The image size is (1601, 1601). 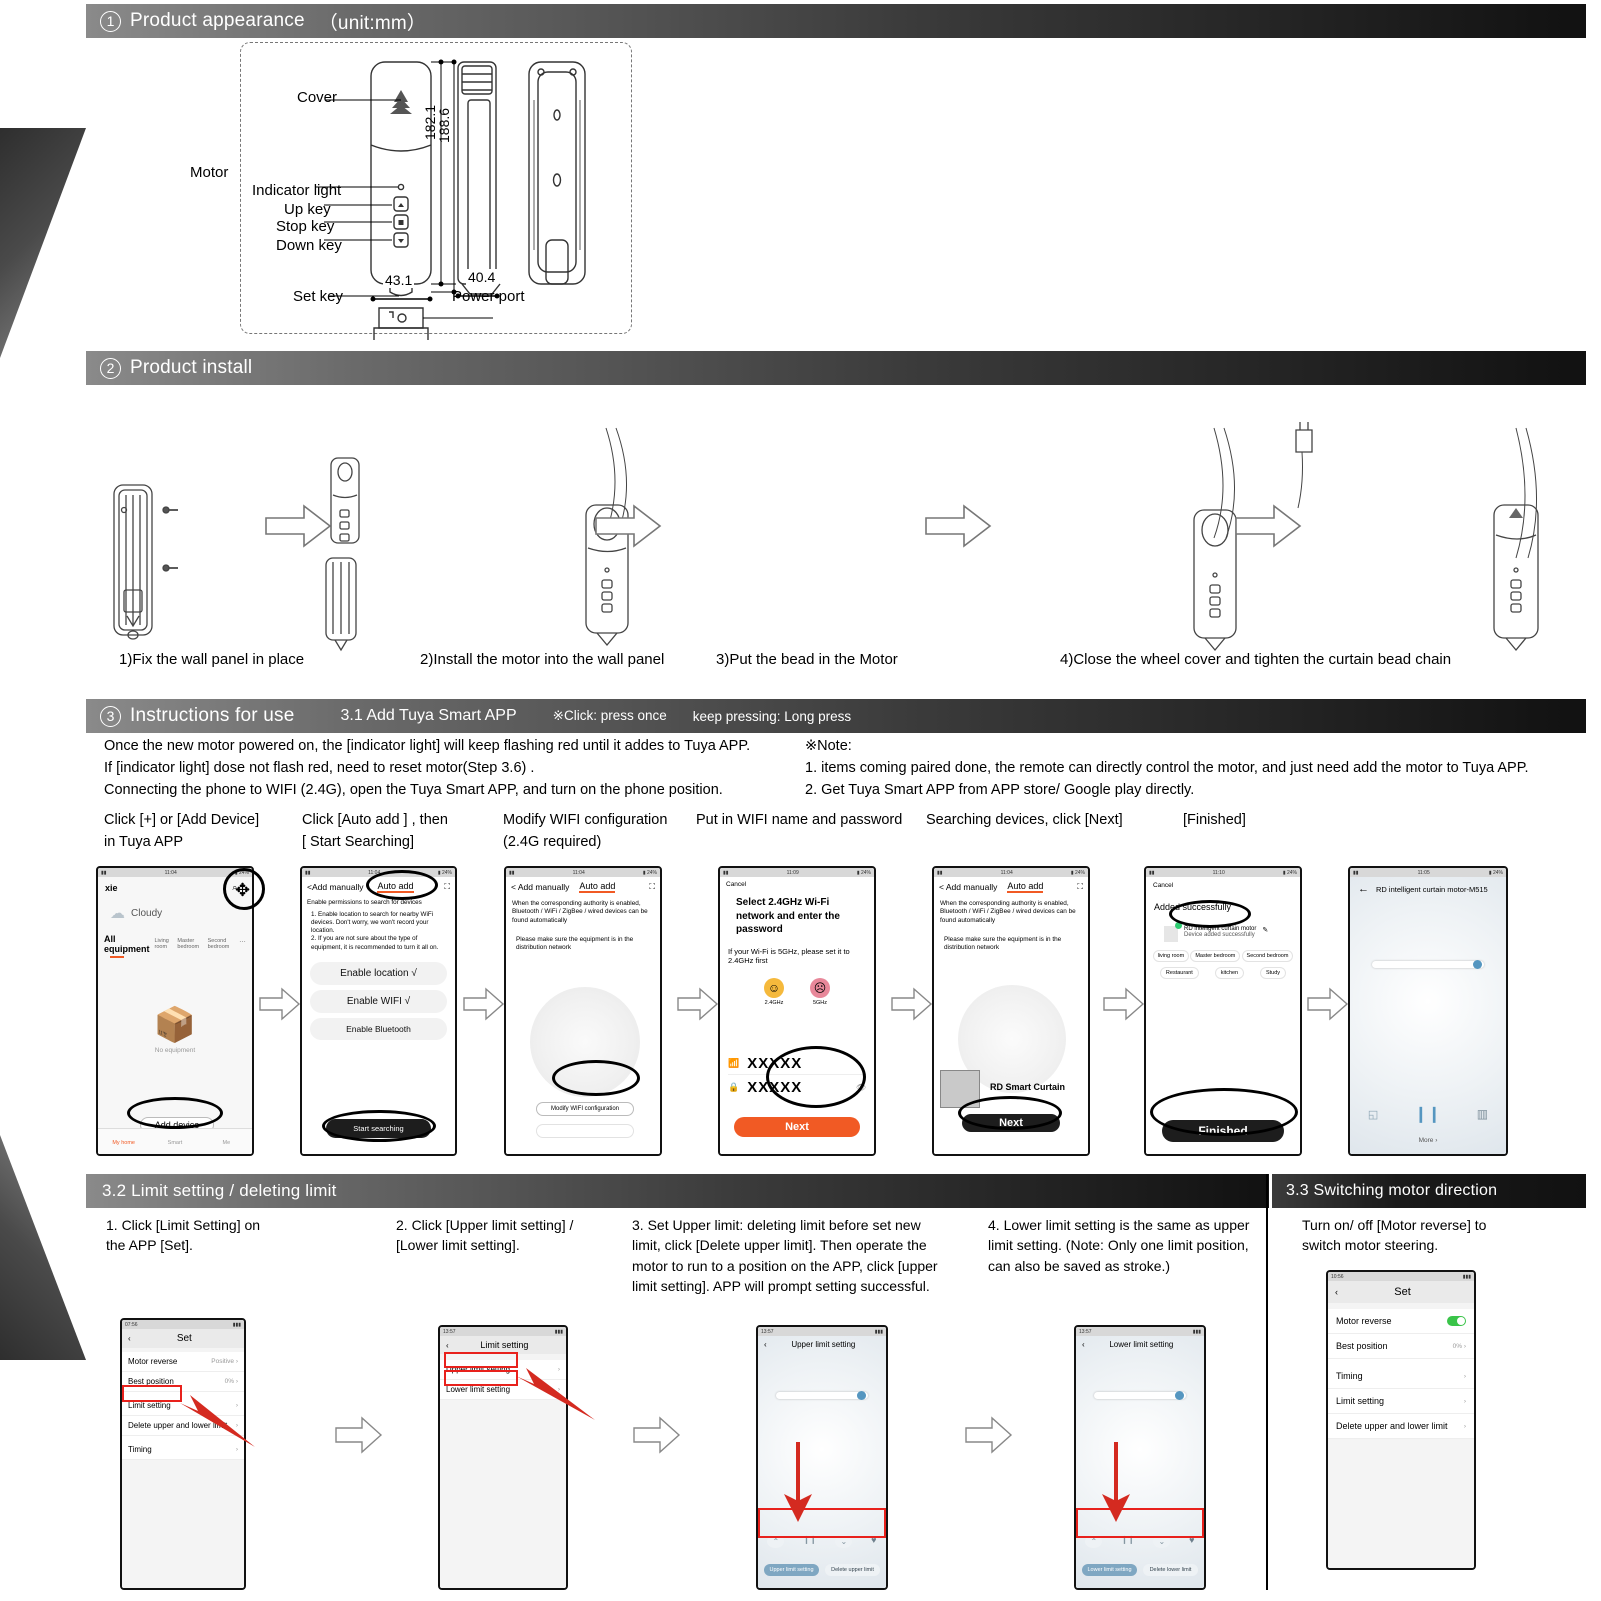 I want to click on row-delete-upper-lower-limit: Delete upper and lower limit ›, so click(x=1401, y=1426).